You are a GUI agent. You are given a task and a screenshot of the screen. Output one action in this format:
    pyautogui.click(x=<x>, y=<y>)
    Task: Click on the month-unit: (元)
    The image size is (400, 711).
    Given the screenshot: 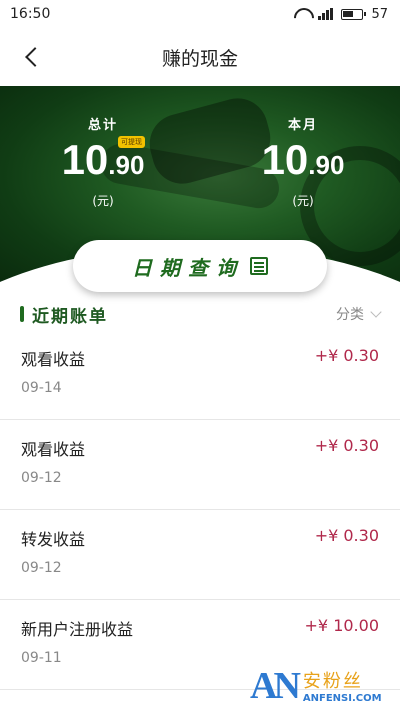 What is the action you would take?
    pyautogui.click(x=303, y=201)
    